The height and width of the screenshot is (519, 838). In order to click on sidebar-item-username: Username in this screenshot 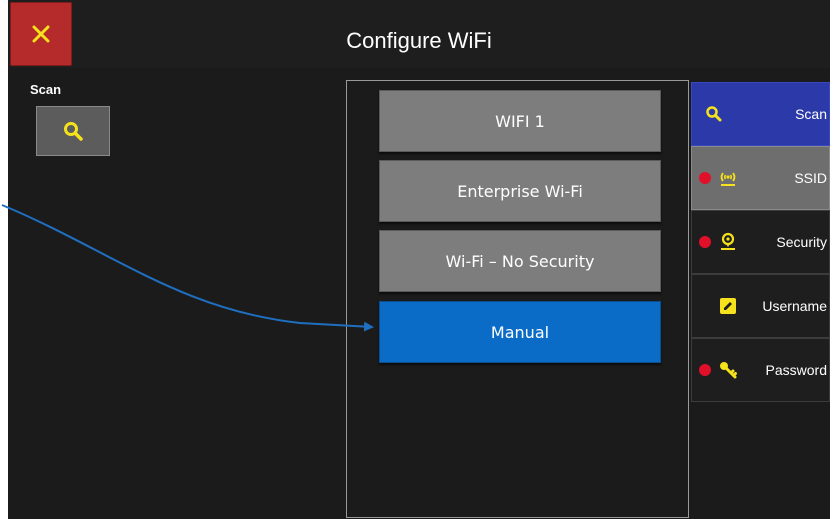, I will do `click(760, 306)`.